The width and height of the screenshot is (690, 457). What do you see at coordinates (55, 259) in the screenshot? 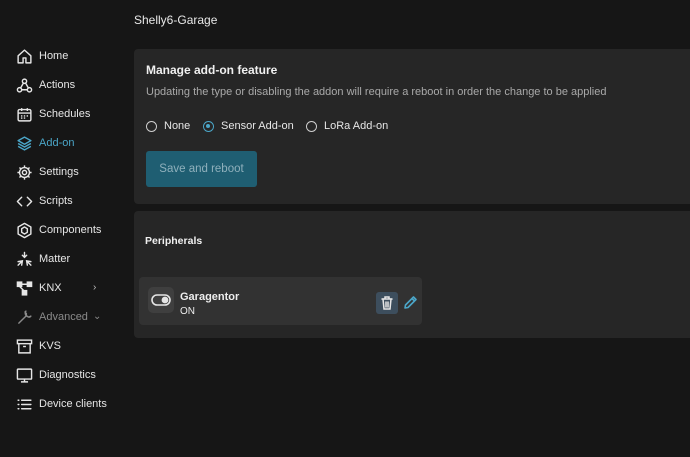
I see `sidebar-item-label: Matter` at bounding box center [55, 259].